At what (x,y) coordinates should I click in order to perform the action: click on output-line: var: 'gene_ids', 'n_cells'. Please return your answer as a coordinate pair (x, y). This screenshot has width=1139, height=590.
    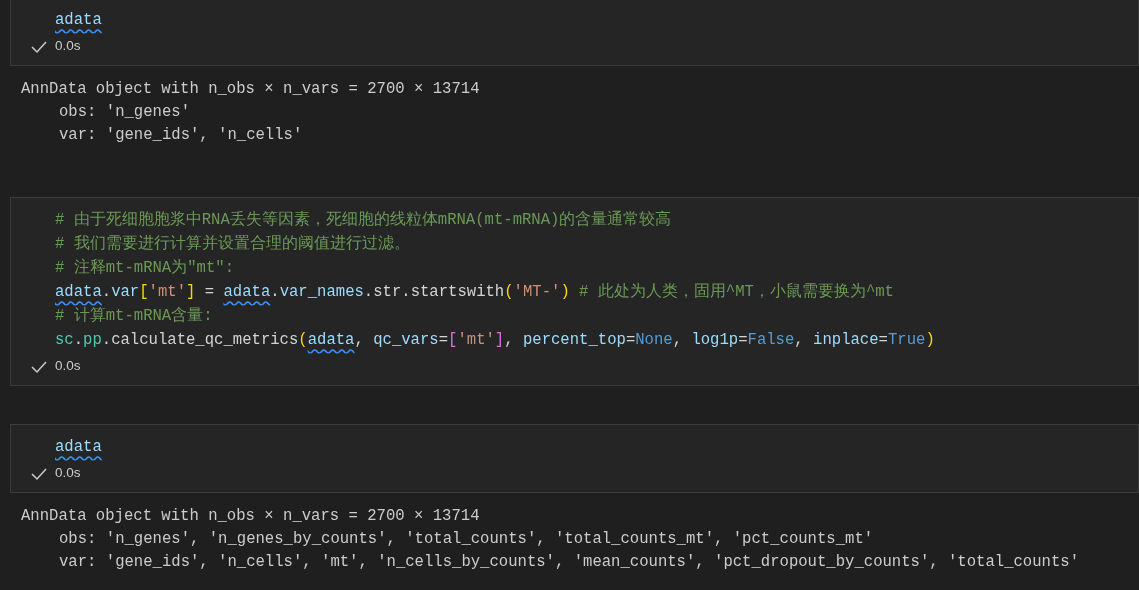
    Looking at the image, I should click on (181, 135).